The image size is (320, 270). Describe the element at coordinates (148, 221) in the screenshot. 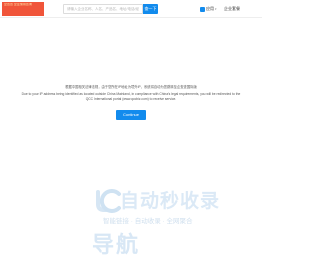

I see `watermark-subtitle: 智能链接 · 自动收录 · 全网聚合` at that location.